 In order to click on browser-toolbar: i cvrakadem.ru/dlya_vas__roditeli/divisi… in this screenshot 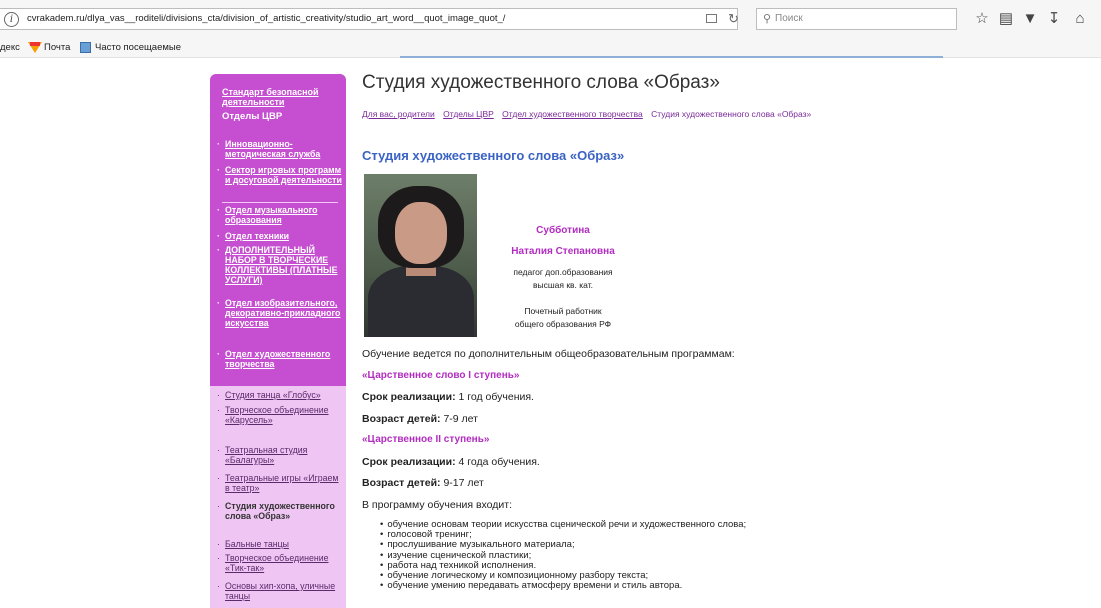, I will do `click(550, 19)`.